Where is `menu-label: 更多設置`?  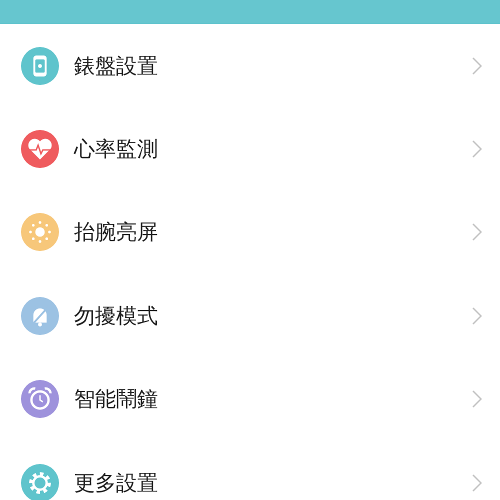
menu-label: 更多設置 is located at coordinates (116, 483).